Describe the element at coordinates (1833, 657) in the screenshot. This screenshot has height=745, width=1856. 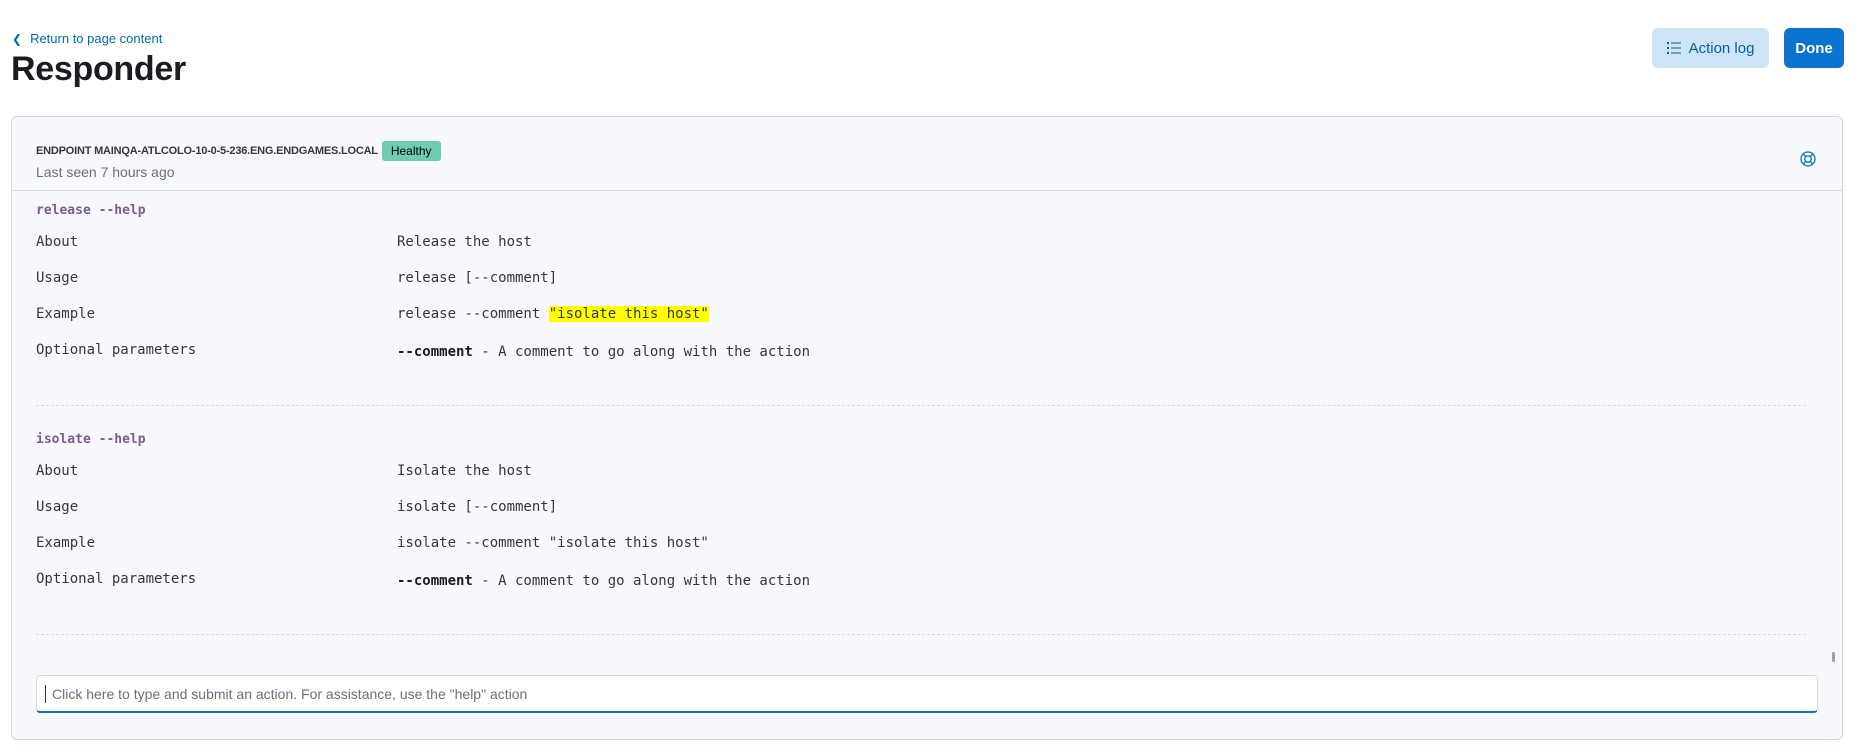
I see `scrollbar-thumb` at that location.